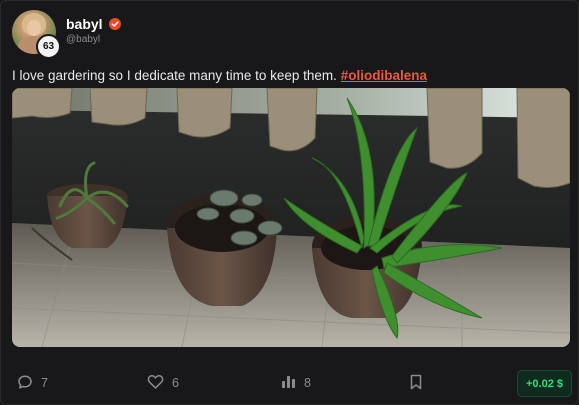 The height and width of the screenshot is (405, 579). What do you see at coordinates (44, 383) in the screenshot?
I see `comment-count: 7` at bounding box center [44, 383].